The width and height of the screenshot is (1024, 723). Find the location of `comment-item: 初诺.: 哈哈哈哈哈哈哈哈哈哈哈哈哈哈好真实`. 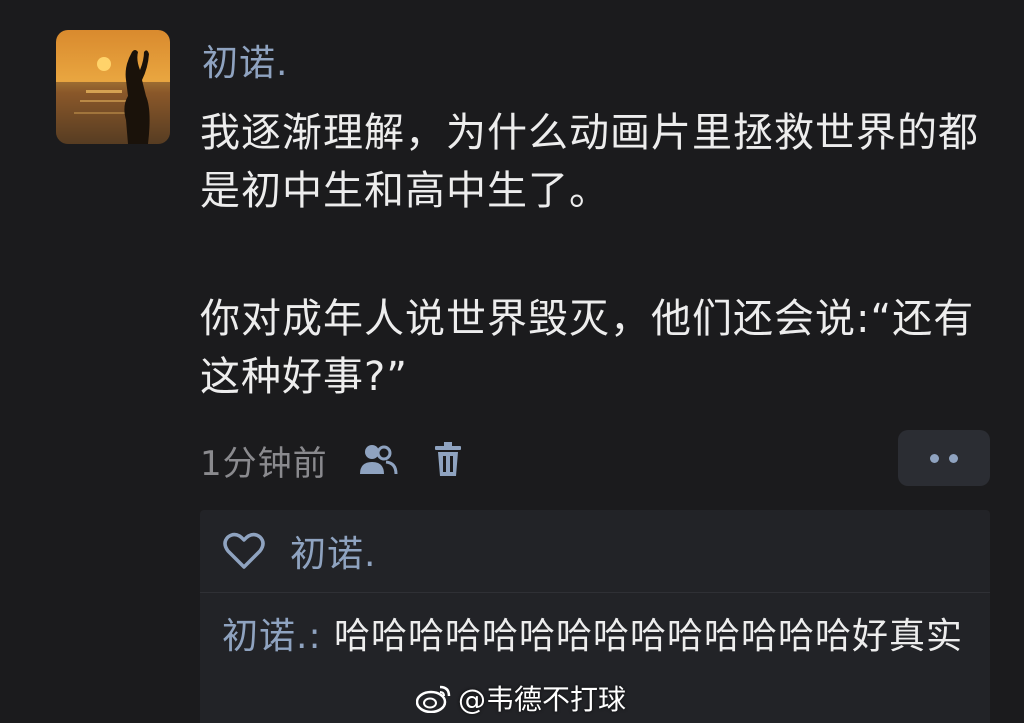

comment-item: 初诺.: 哈哈哈哈哈哈哈哈哈哈哈哈哈哈好真实 is located at coordinates (595, 628).